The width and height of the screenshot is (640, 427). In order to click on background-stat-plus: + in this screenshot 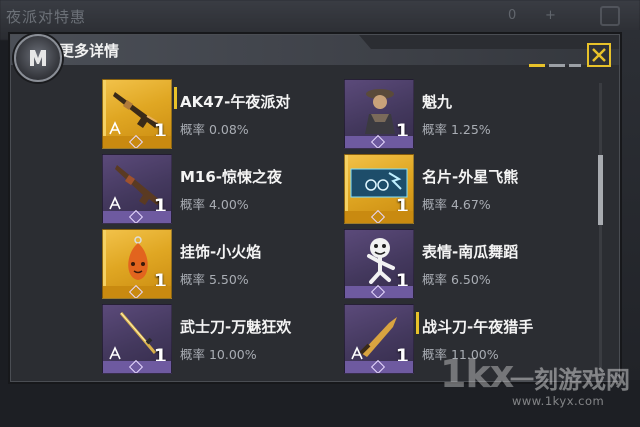, I will do `click(550, 15)`.